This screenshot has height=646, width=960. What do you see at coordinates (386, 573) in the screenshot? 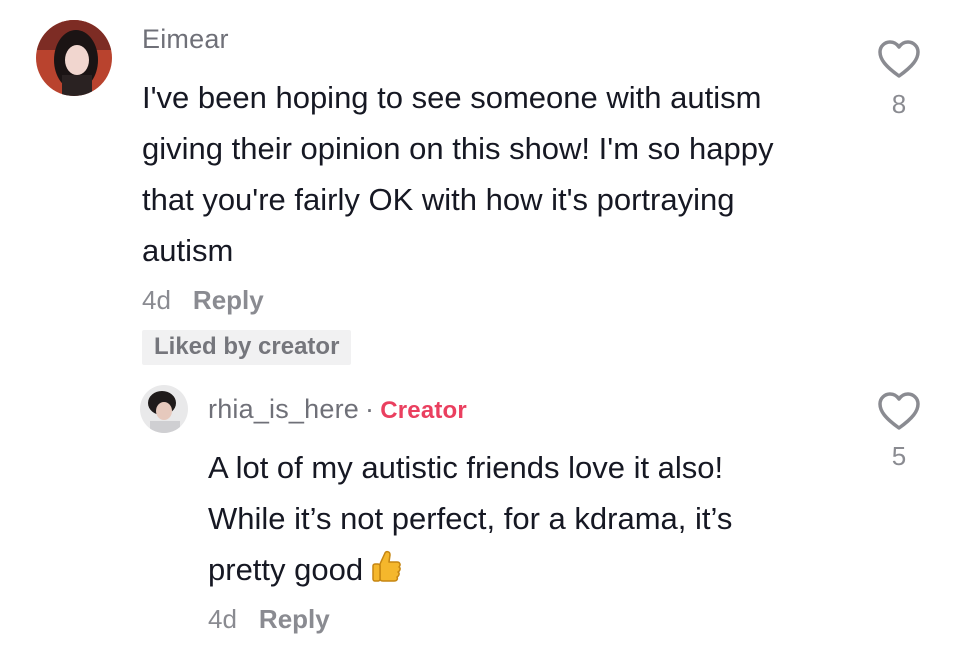
I see `thumbs-up-icon` at bounding box center [386, 573].